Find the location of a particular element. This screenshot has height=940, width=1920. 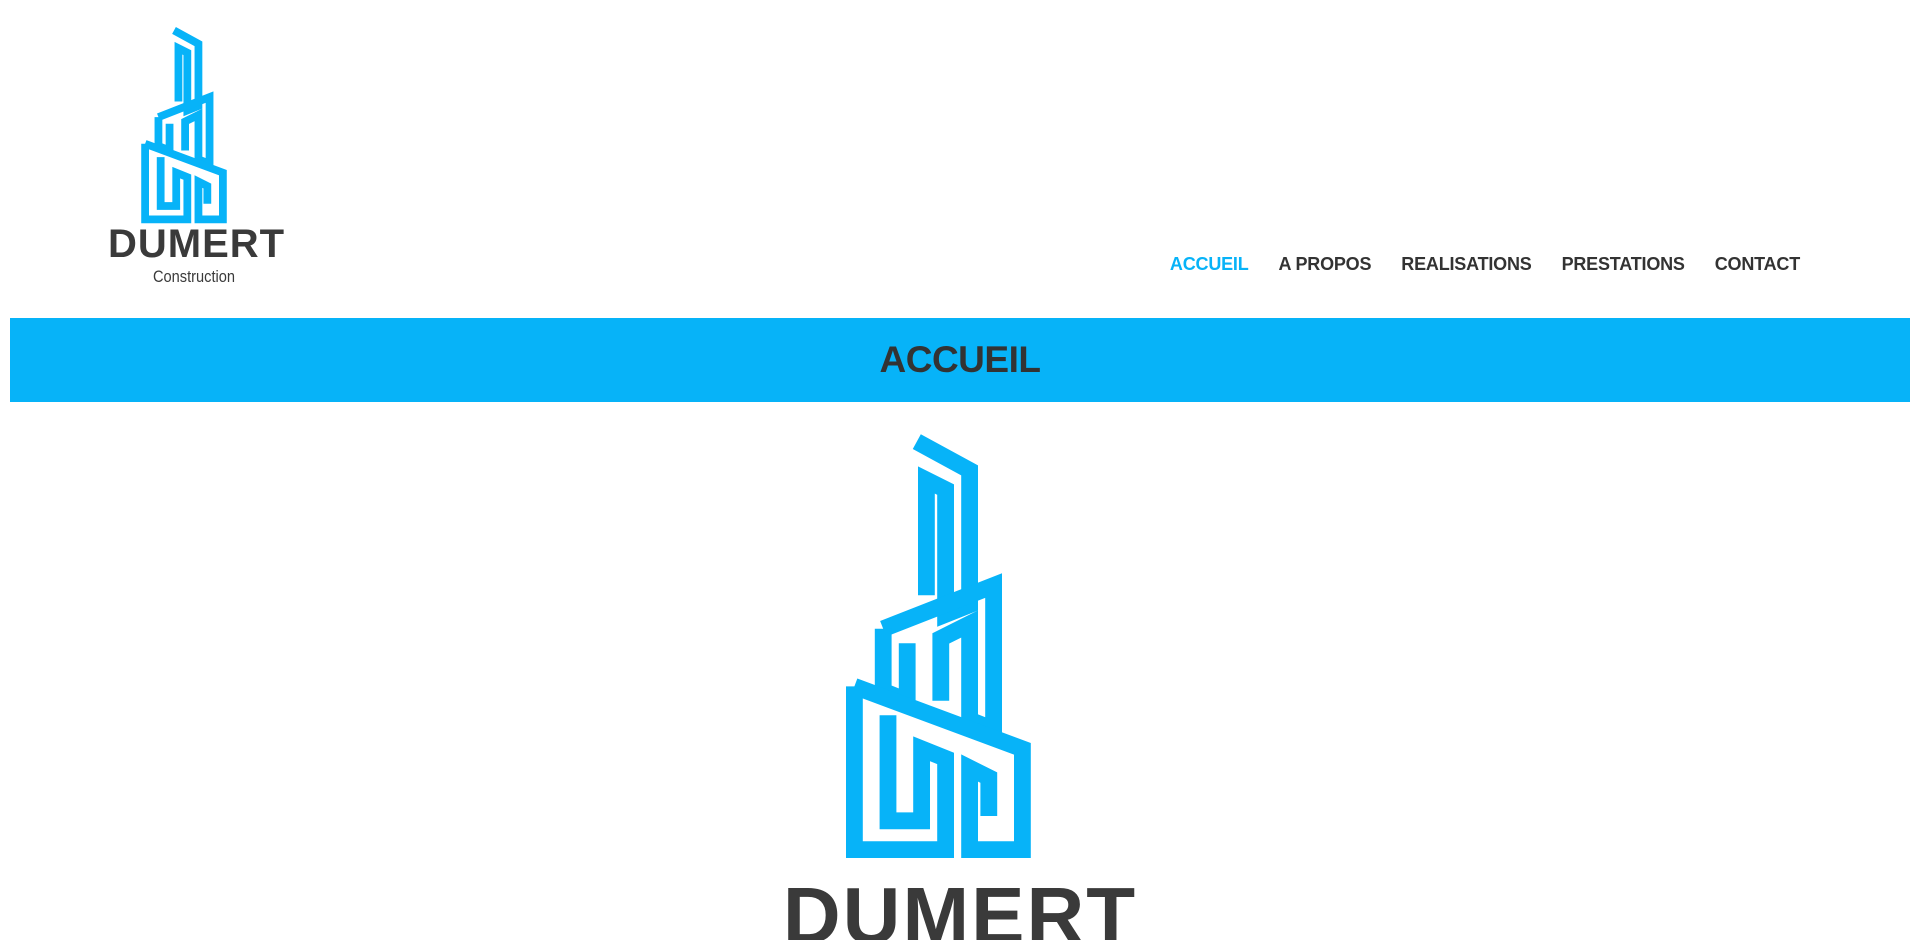

nav-item-realisations: REALISATIONS is located at coordinates (1466, 264).